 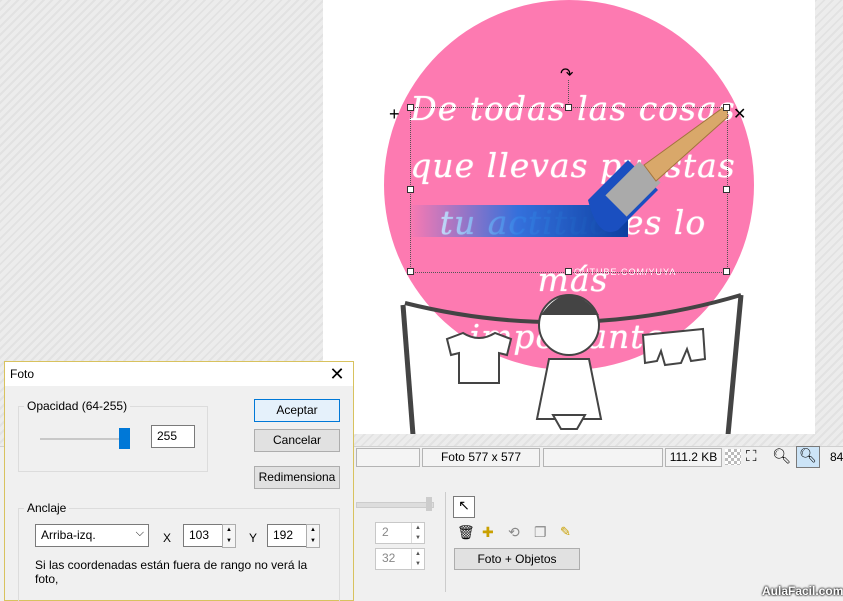 I want to click on watermark: AulaFacil.com, so click(x=802, y=591).